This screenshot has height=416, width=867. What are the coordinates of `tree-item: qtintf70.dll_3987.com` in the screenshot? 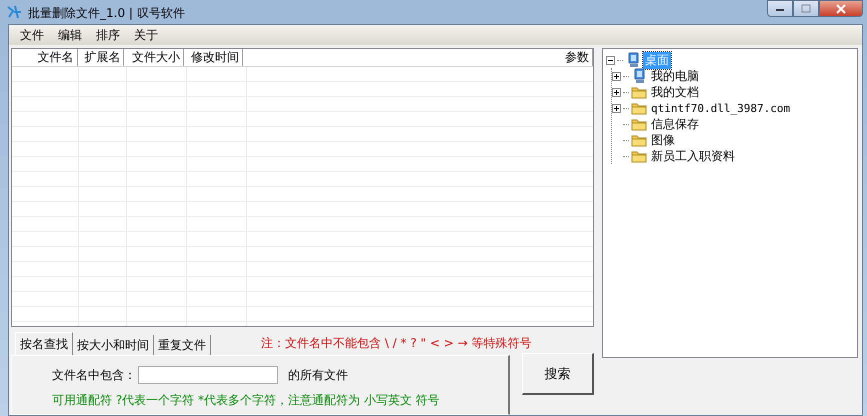 It's located at (720, 108).